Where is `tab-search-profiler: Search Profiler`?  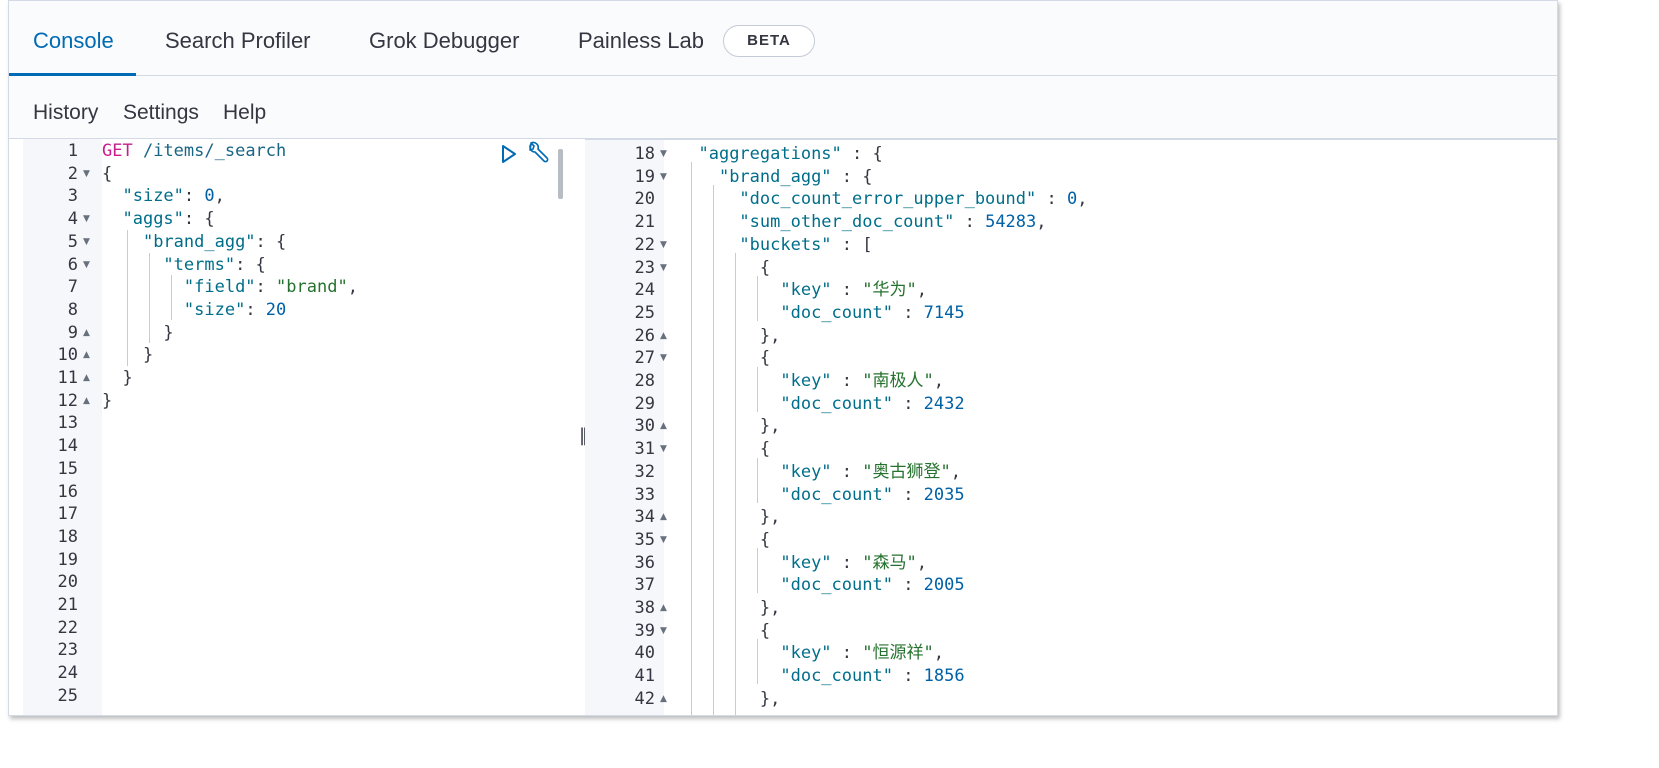 tab-search-profiler: Search Profiler is located at coordinates (238, 38).